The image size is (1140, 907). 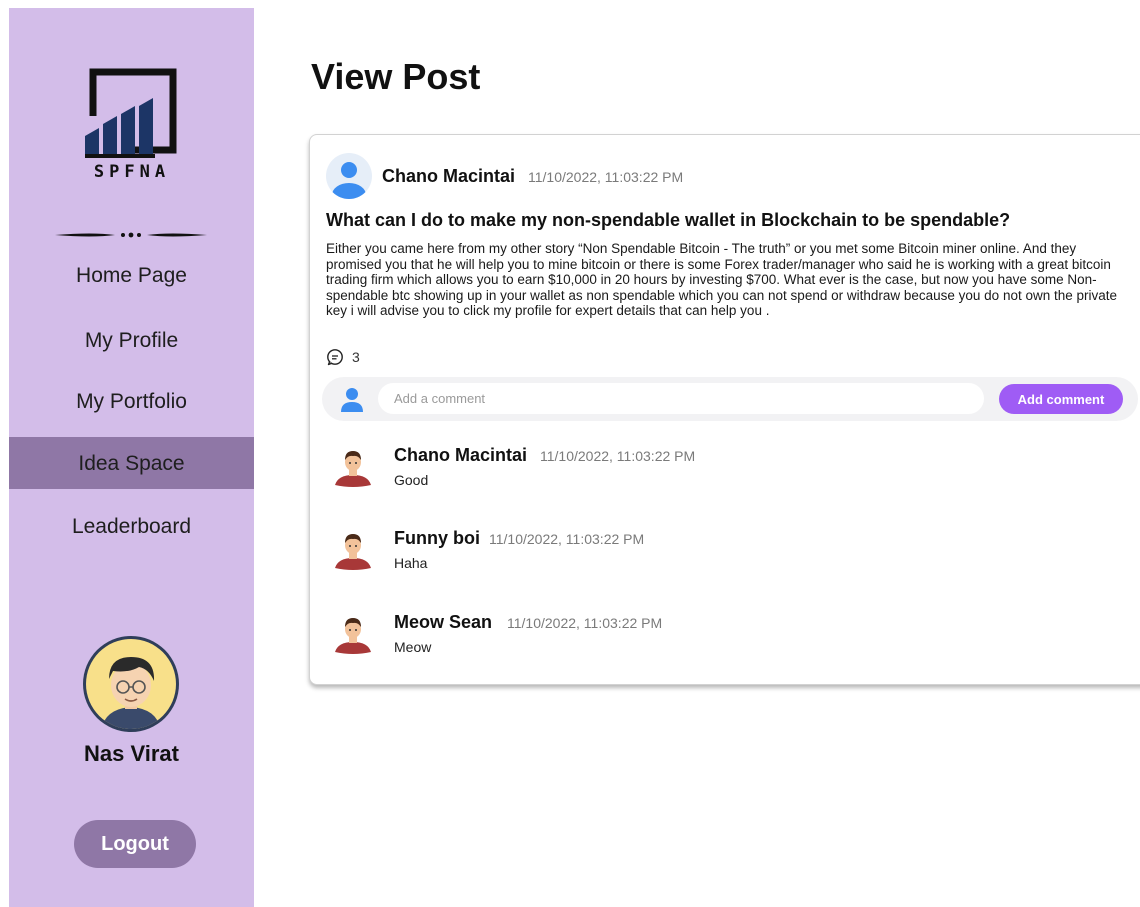 What do you see at coordinates (443, 622) in the screenshot?
I see `comment-author: Meow Sean` at bounding box center [443, 622].